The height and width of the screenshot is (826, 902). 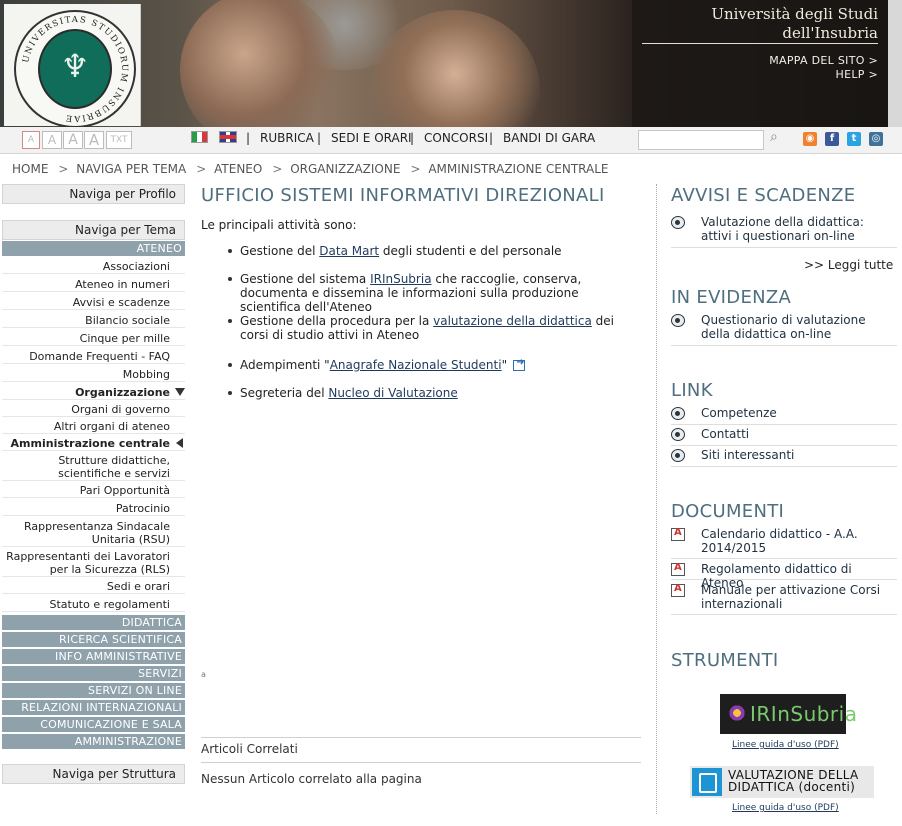 What do you see at coordinates (93, 622) in the screenshot?
I see `sidebar-category-didattica: DIDATTICA` at bounding box center [93, 622].